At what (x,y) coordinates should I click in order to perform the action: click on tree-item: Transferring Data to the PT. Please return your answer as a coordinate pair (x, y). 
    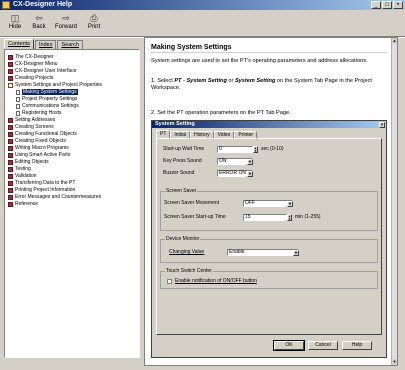
    Looking at the image, I should click on (41, 183).